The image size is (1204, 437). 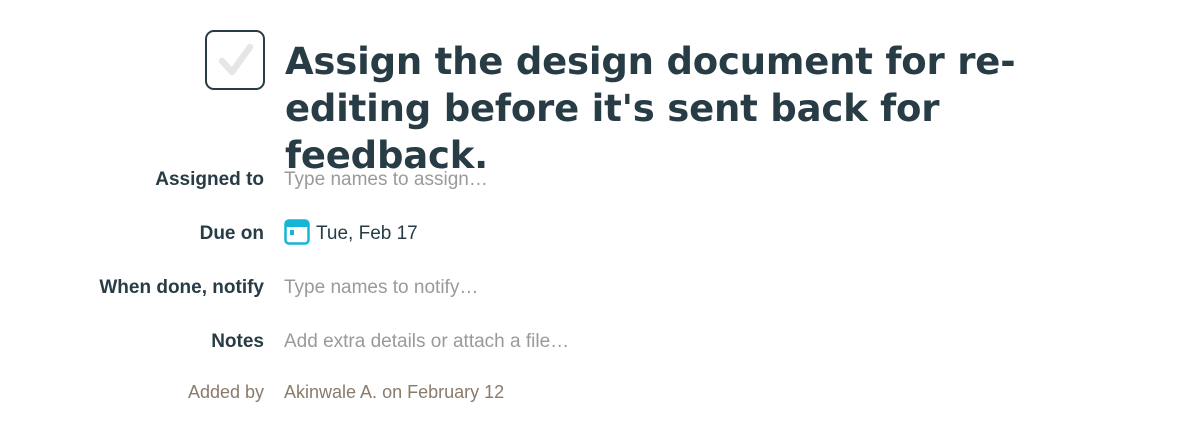 I want to click on added-by-author: Akinwale A., so click(x=330, y=392).